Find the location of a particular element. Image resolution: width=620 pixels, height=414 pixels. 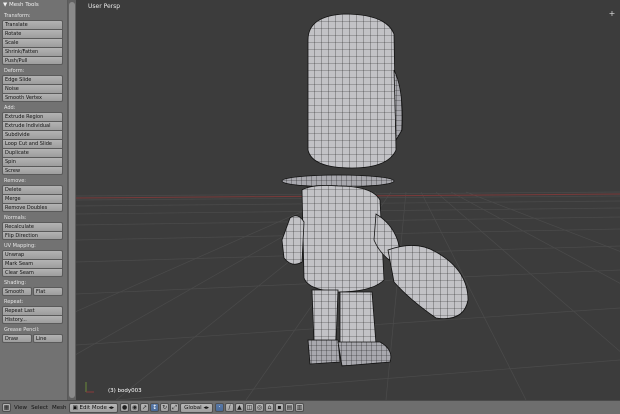

limit-selection-icon: ◫ is located at coordinates (249, 407).